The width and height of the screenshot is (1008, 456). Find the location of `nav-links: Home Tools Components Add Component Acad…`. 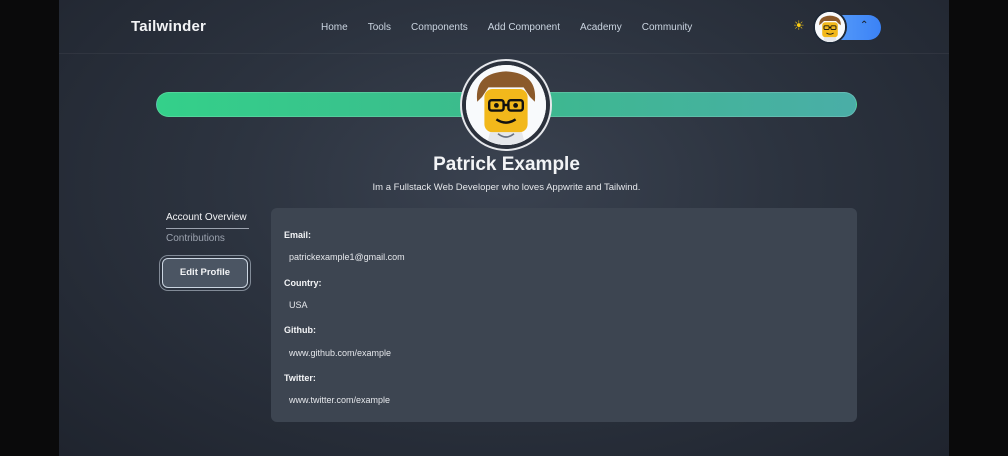

nav-links: Home Tools Components Add Component Acad… is located at coordinates (516, 27).